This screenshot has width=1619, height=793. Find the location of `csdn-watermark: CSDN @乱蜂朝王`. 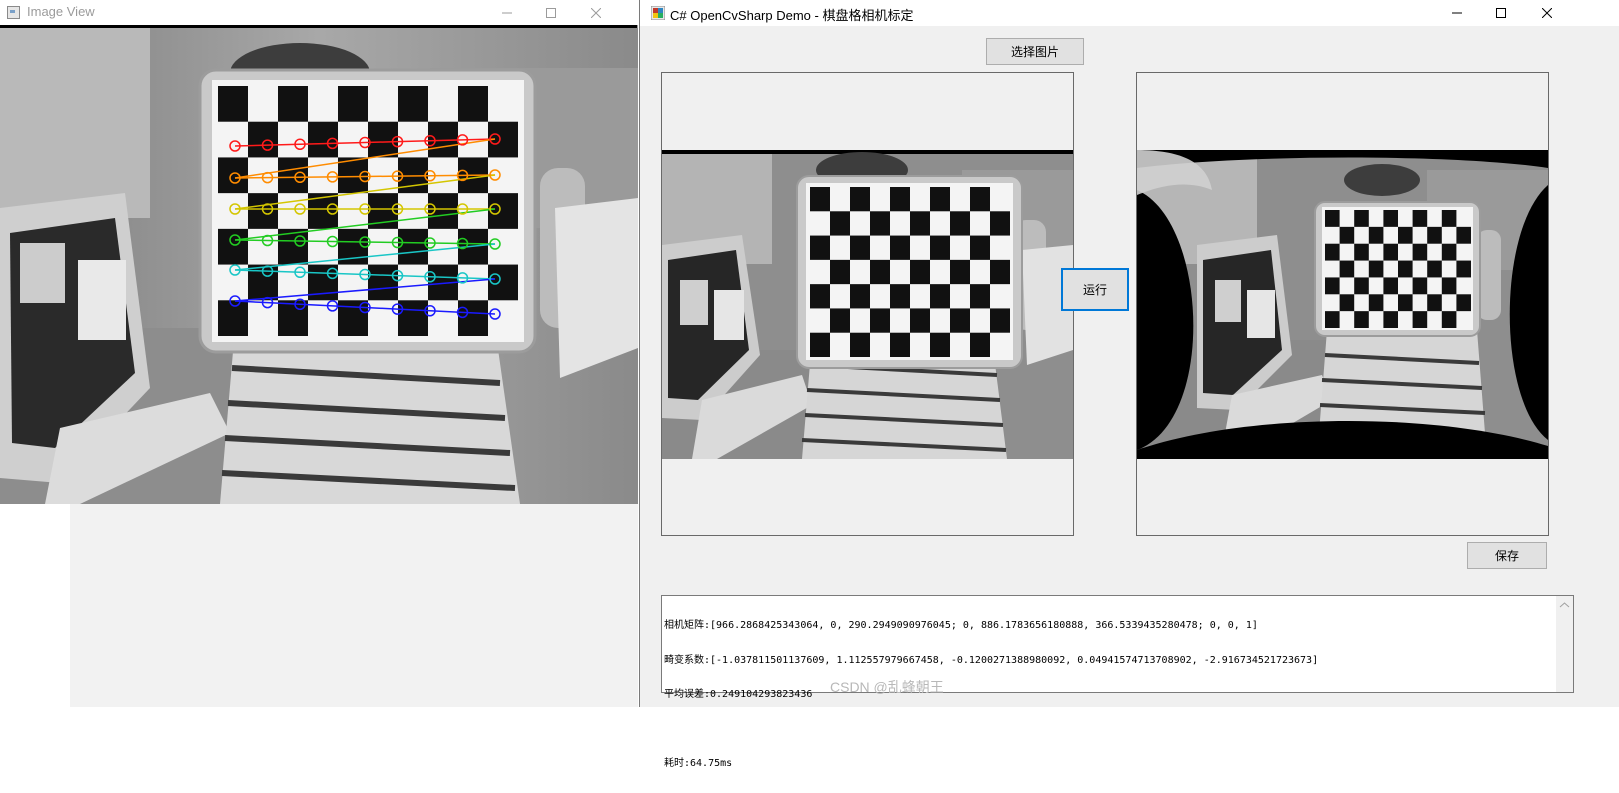

csdn-watermark: CSDN @乱蜂朝王 is located at coordinates (887, 687).